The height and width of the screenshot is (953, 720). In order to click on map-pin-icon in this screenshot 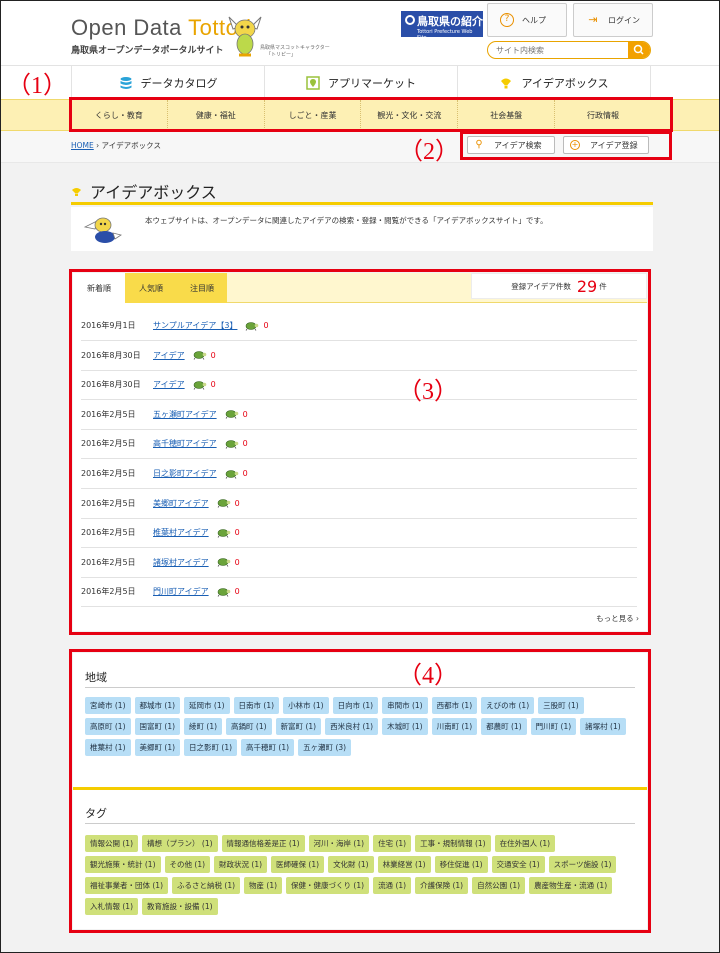, I will do `click(313, 82)`.